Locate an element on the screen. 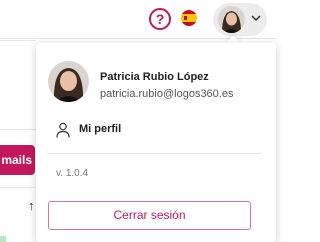 Image resolution: width=320 pixels, height=242 pixels. user-email: patricia.rubio@logos360.es is located at coordinates (167, 94).